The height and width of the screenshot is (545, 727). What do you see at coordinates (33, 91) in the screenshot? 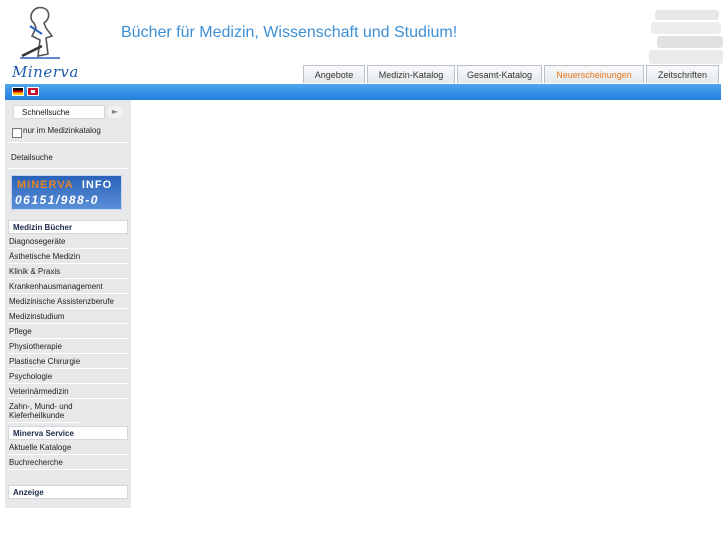
I see `english-flag-icon` at bounding box center [33, 91].